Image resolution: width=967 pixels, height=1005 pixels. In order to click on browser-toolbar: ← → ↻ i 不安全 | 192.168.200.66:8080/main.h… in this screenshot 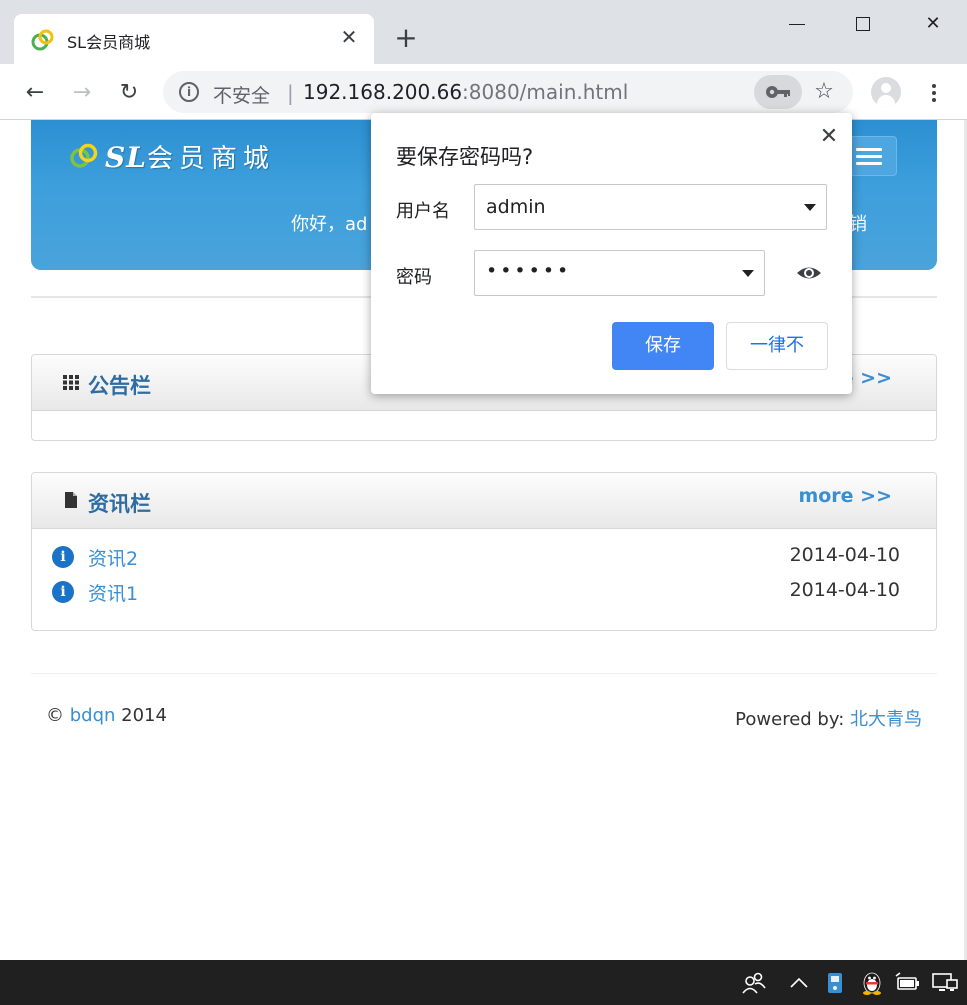, I will do `click(483, 92)`.